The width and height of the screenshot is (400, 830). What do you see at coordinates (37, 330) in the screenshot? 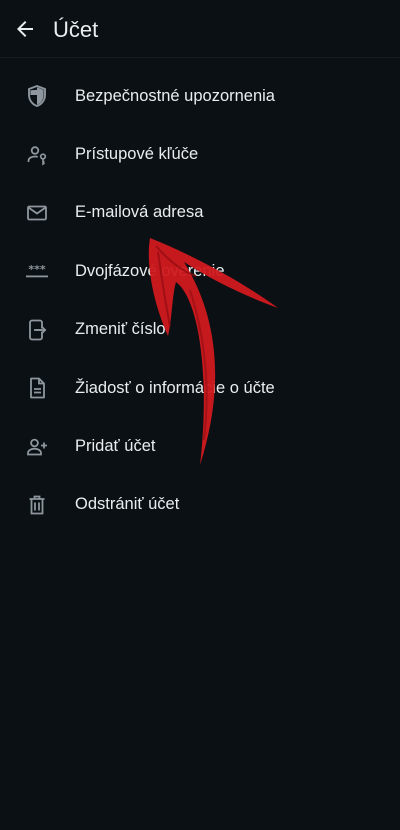
I see `phone-transfer-icon` at bounding box center [37, 330].